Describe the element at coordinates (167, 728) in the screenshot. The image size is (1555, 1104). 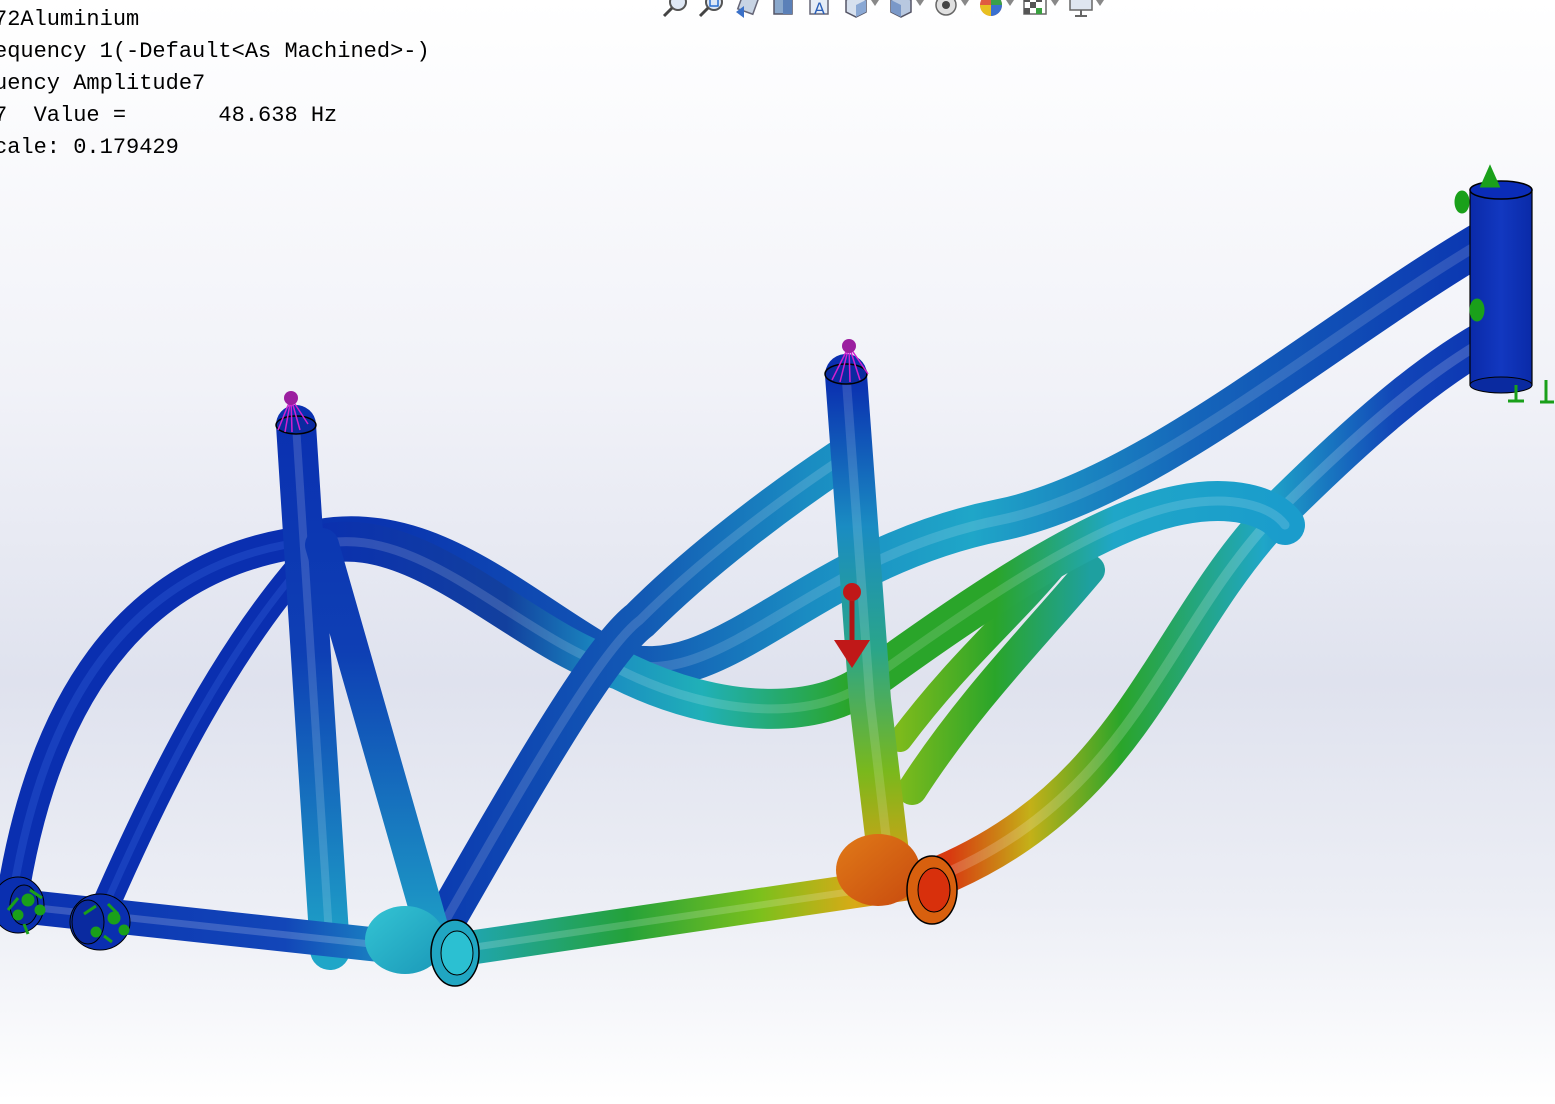
I see `rear-stays` at that location.